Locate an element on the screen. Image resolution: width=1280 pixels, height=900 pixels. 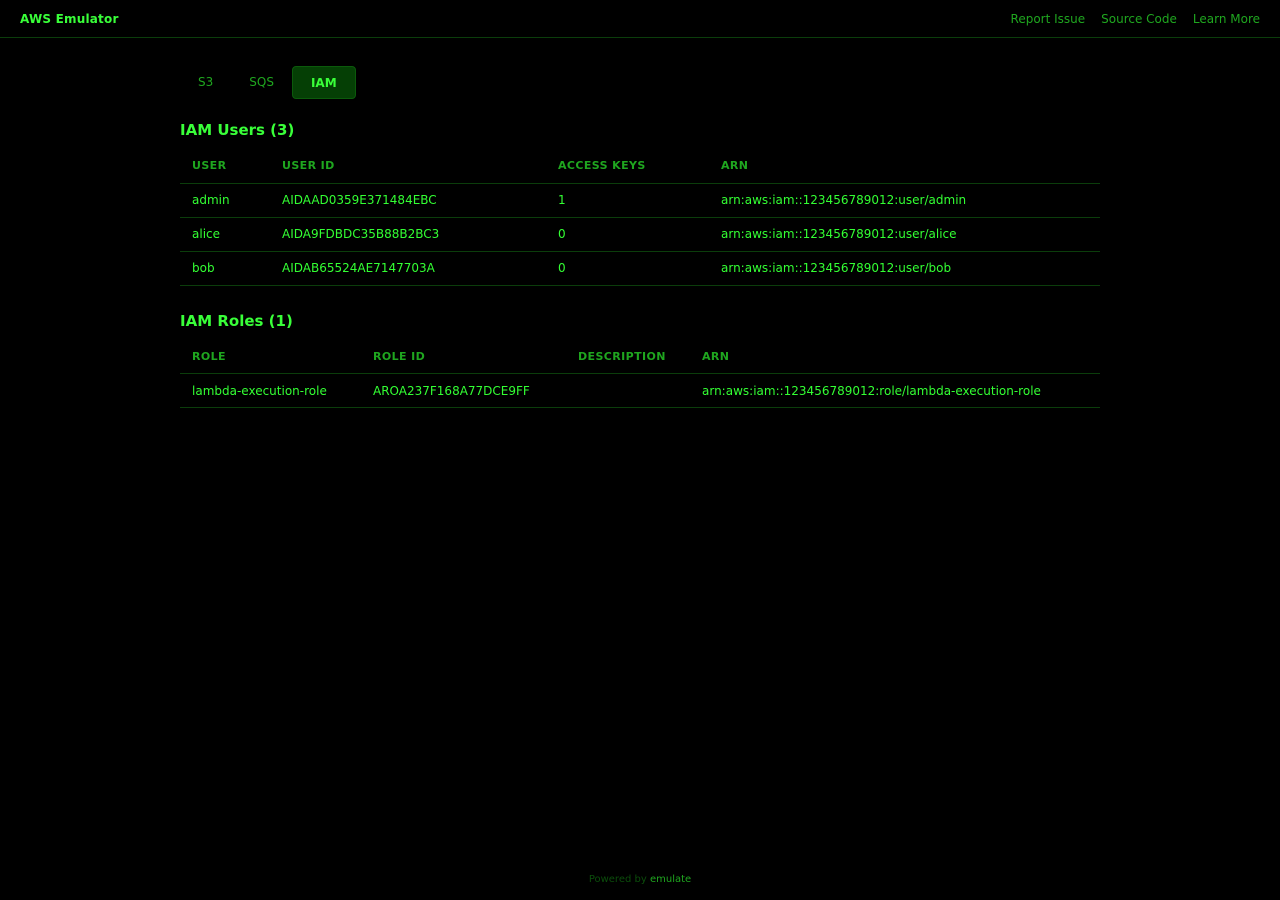
tab-sqs: SQS is located at coordinates (261, 82).